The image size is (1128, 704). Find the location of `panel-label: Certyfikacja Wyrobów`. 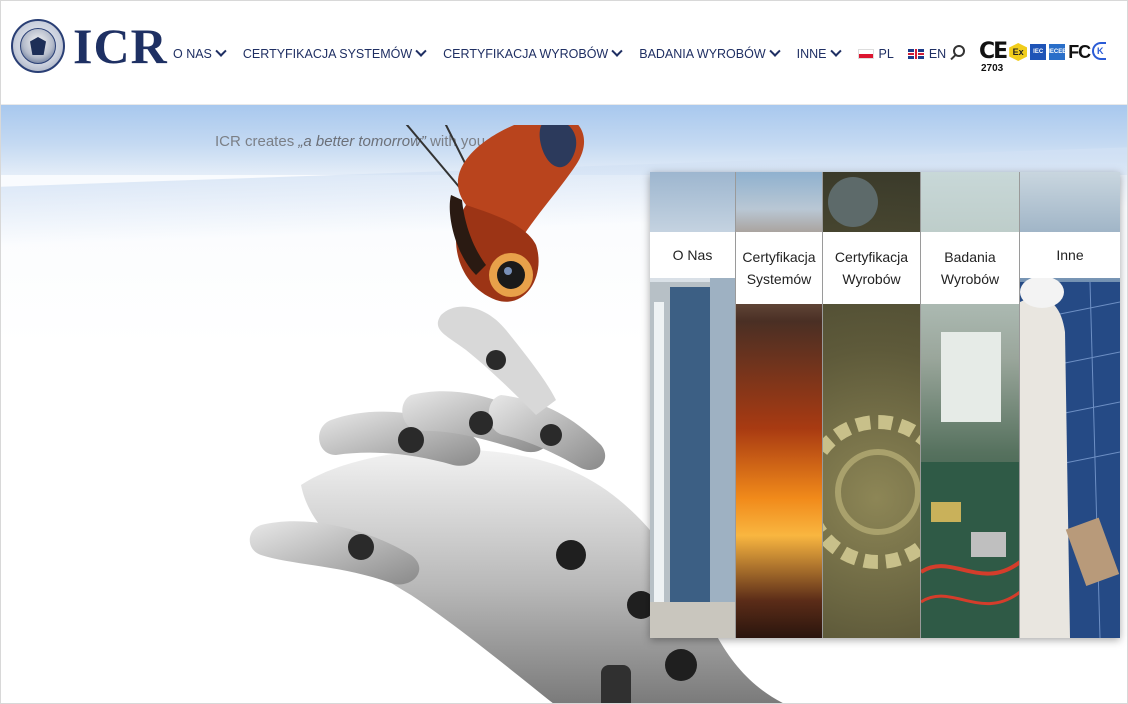

panel-label: Certyfikacja Wyrobów is located at coordinates (871, 268).